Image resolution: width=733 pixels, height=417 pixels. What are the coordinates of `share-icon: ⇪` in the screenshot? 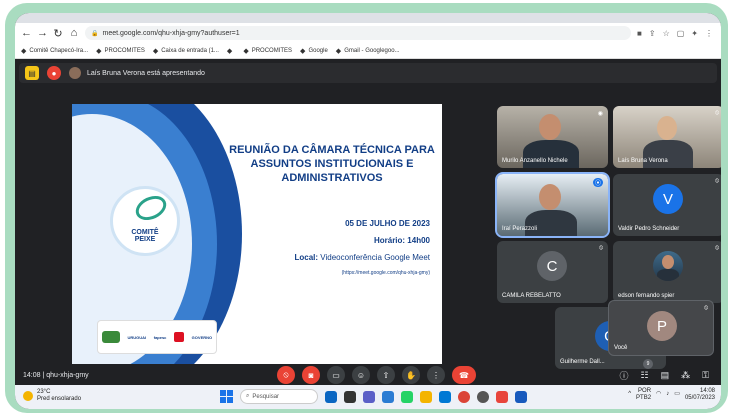 It's located at (652, 33).